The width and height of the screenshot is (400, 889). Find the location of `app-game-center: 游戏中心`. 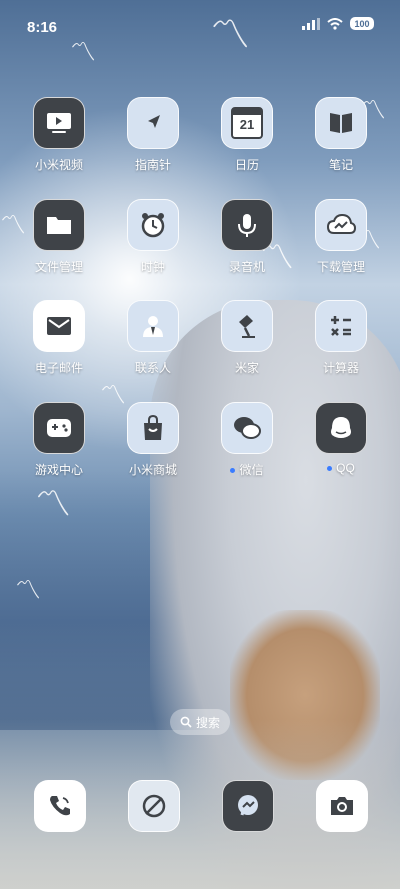

app-game-center: 游戏中心 is located at coordinates (59, 448).